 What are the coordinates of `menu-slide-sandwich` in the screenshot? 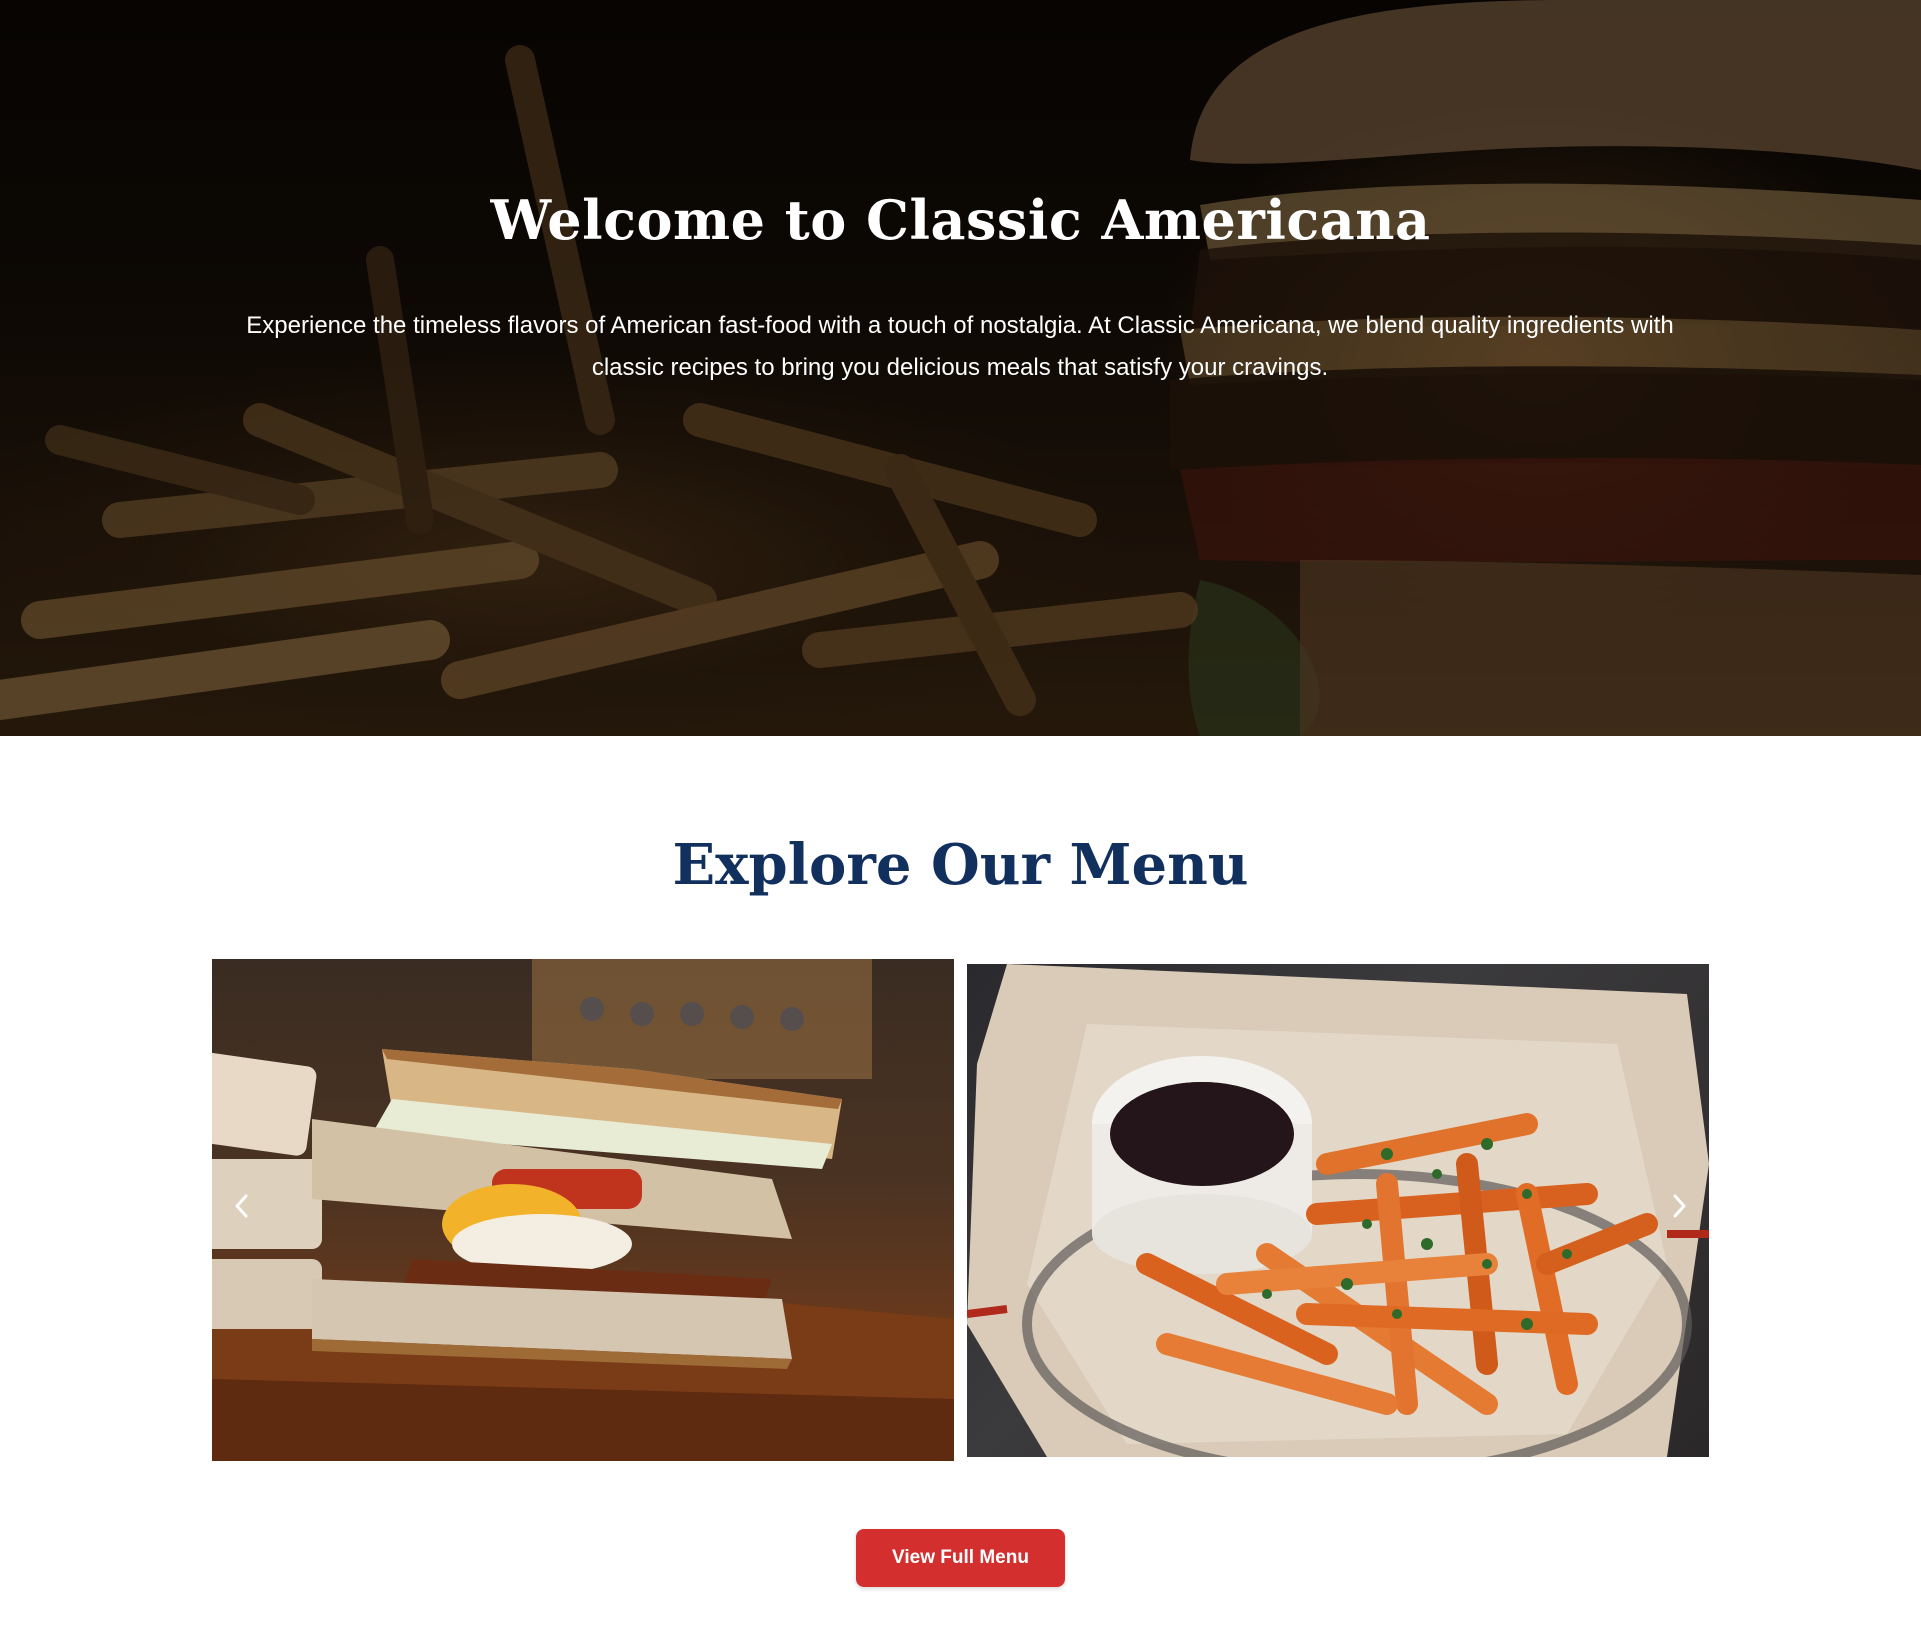 It's located at (583, 1210).